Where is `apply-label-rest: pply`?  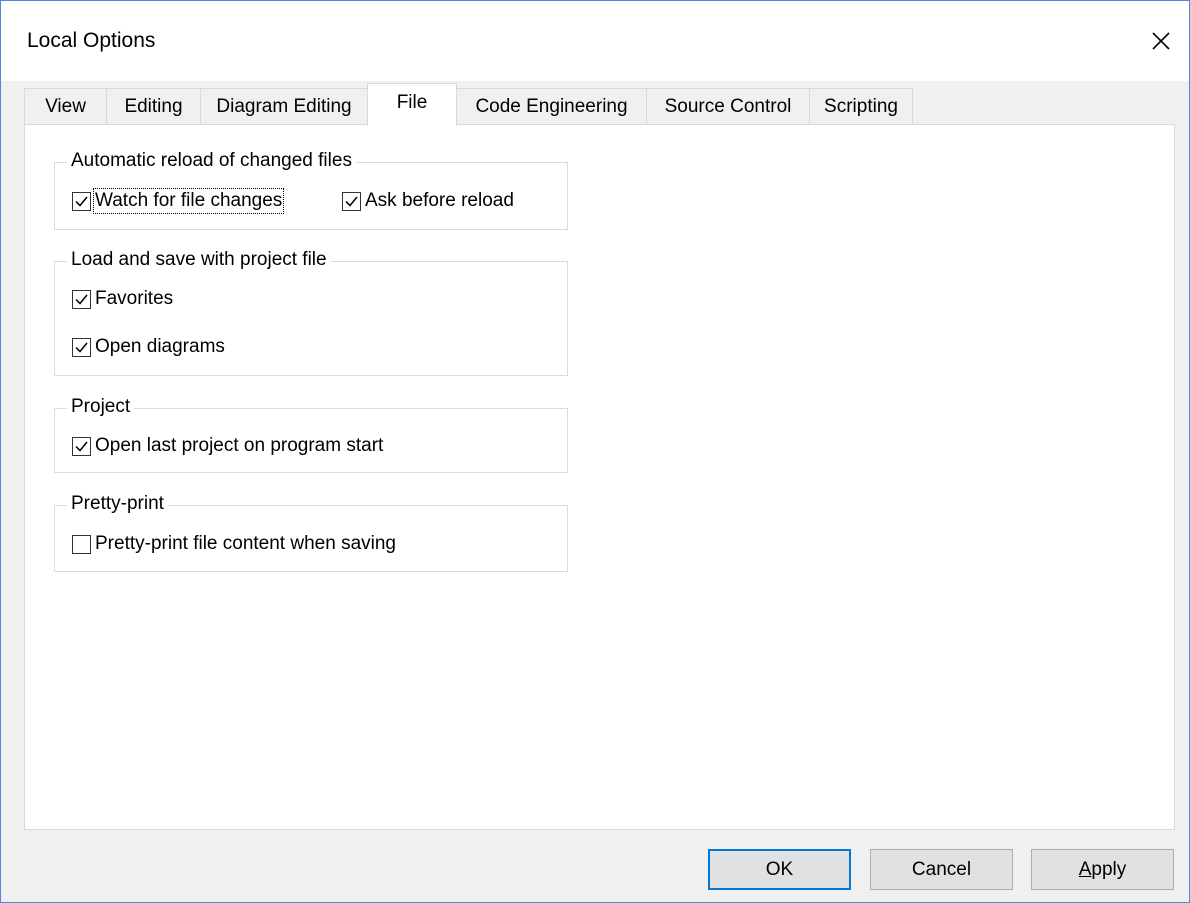
apply-label-rest: pply is located at coordinates (1109, 869).